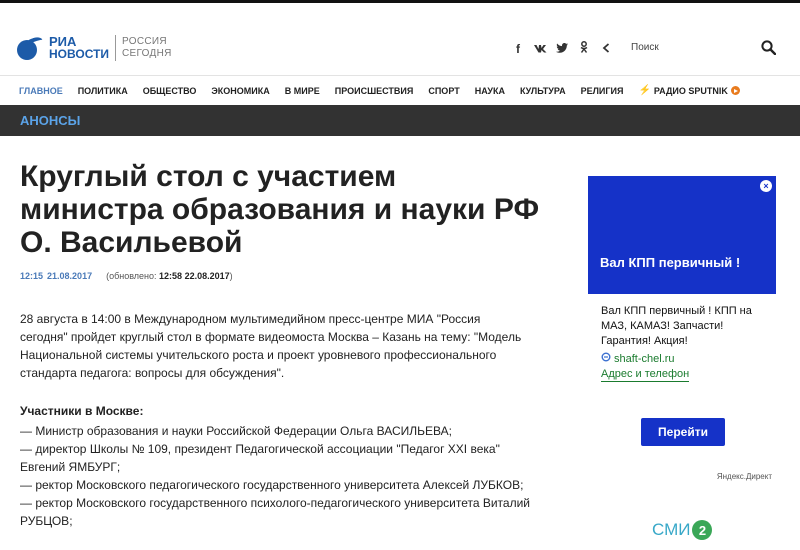 This screenshot has height=550, width=800. Describe the element at coordinates (683, 432) in the screenshot. I see `ad-go-button: Перейти` at that location.